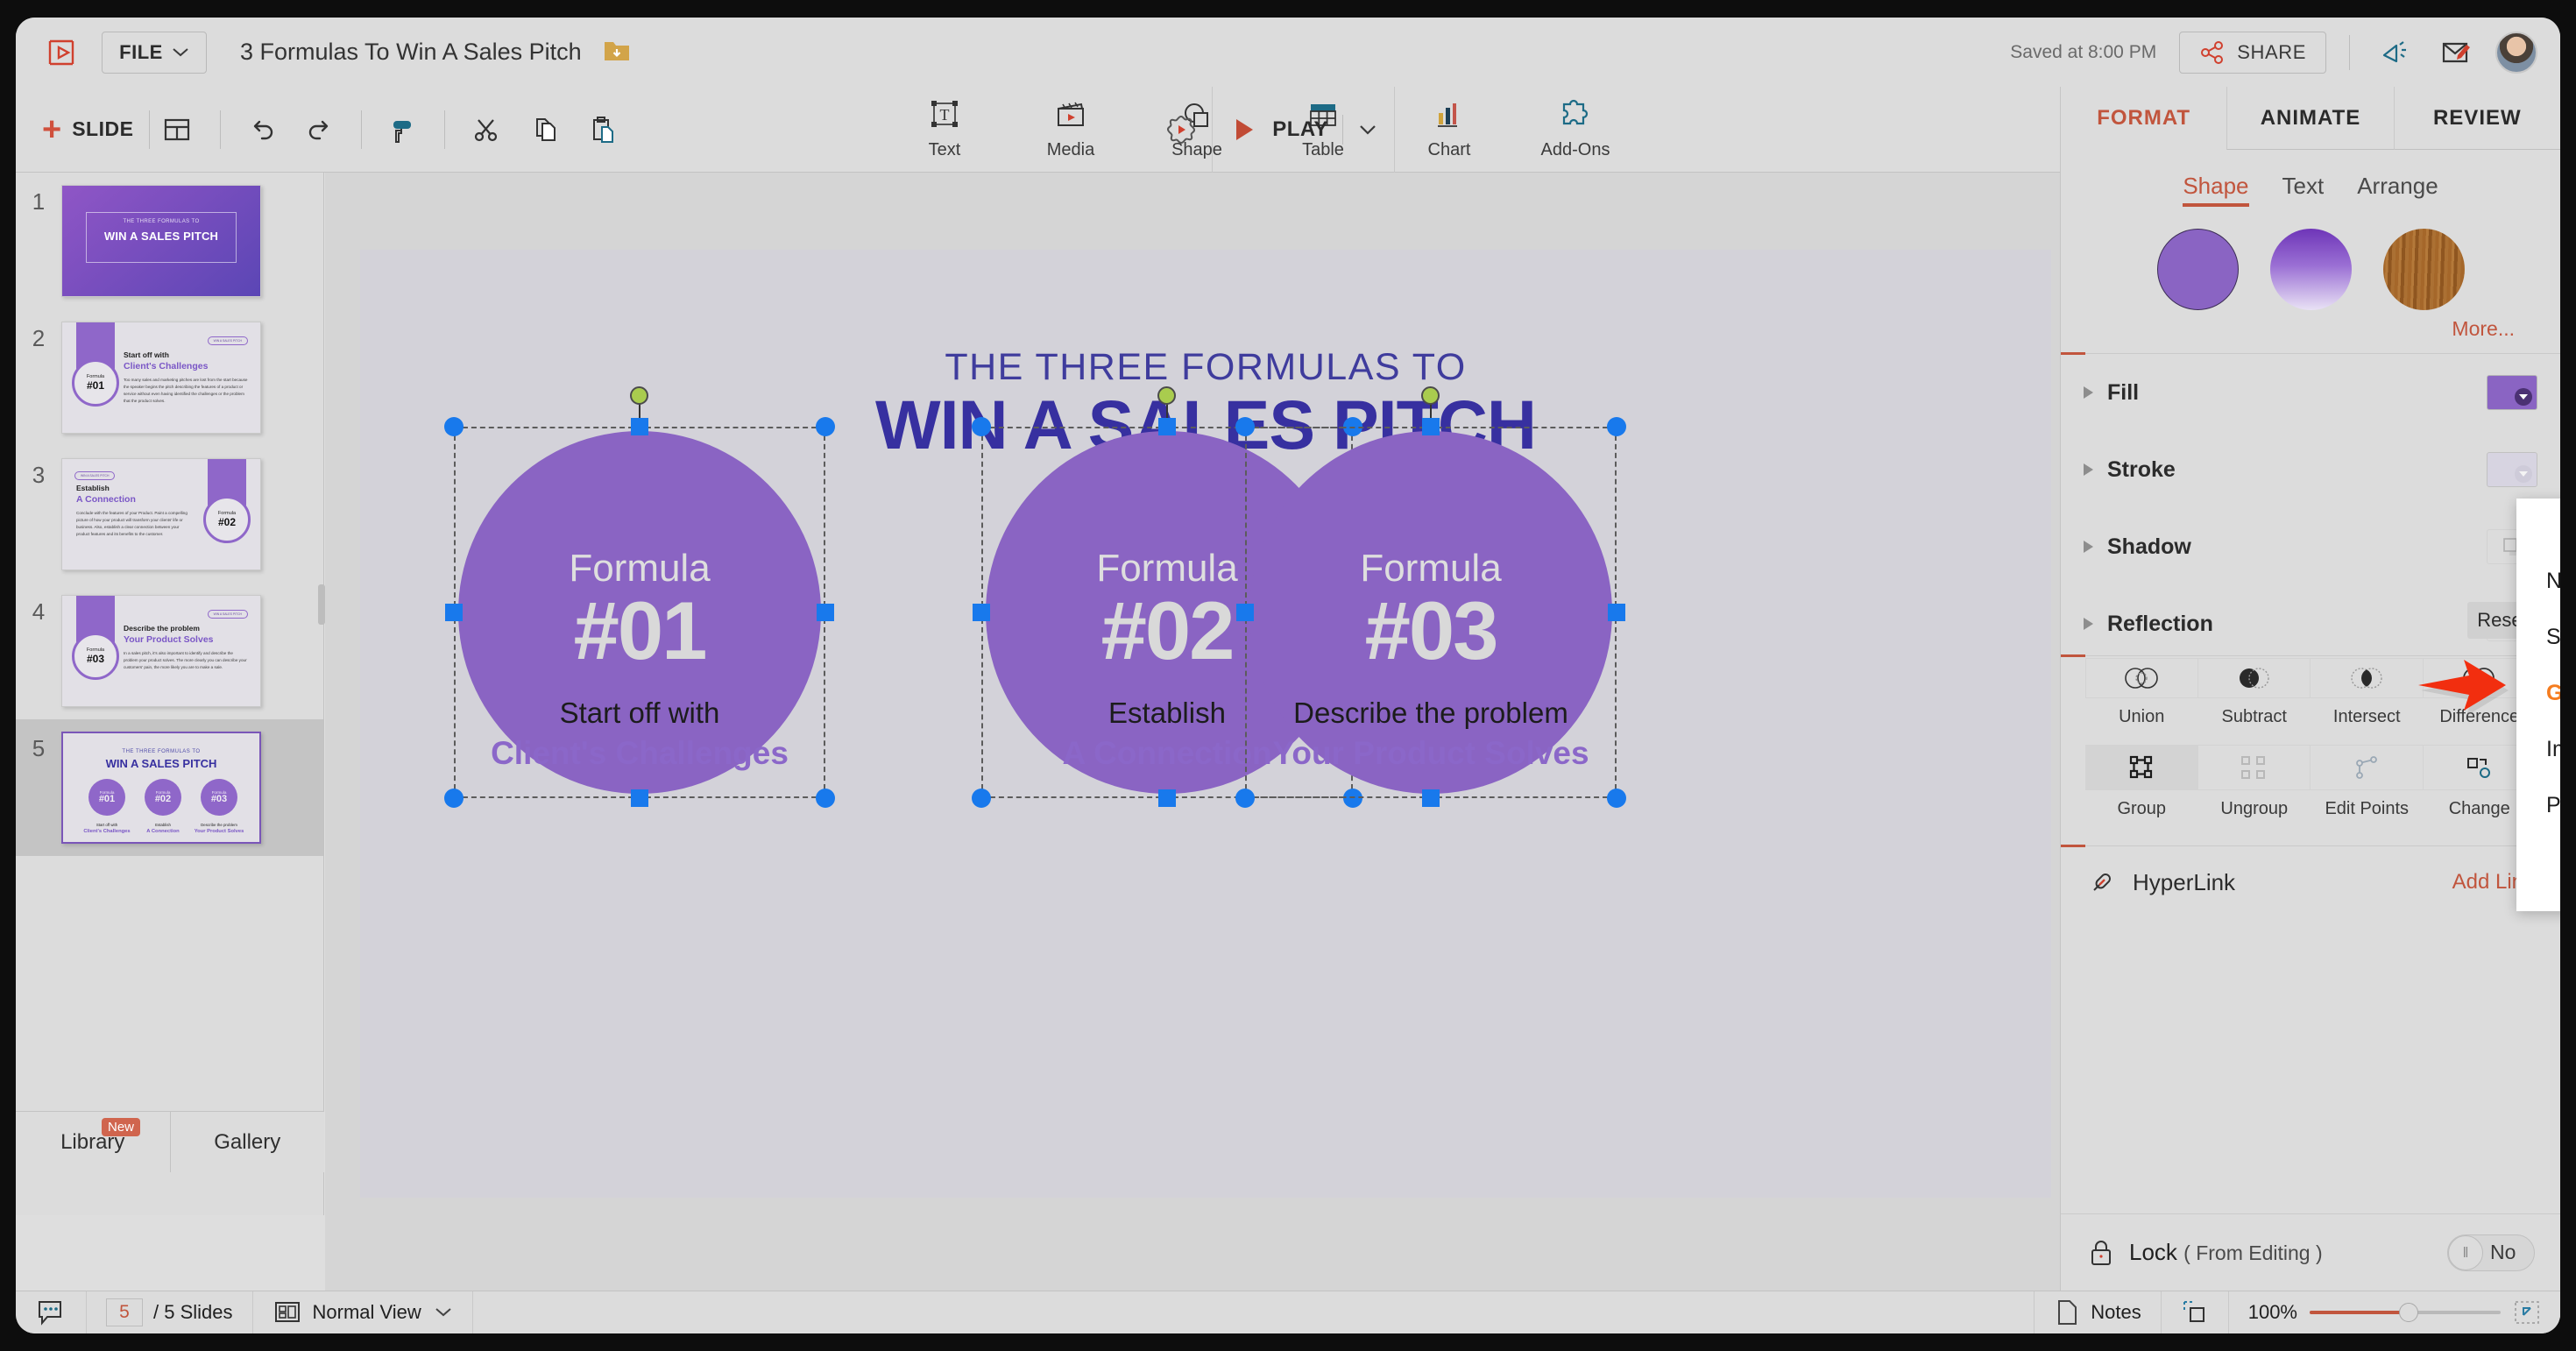 The image size is (2576, 1351). I want to click on fill-option-image: Image, so click(2538, 749).